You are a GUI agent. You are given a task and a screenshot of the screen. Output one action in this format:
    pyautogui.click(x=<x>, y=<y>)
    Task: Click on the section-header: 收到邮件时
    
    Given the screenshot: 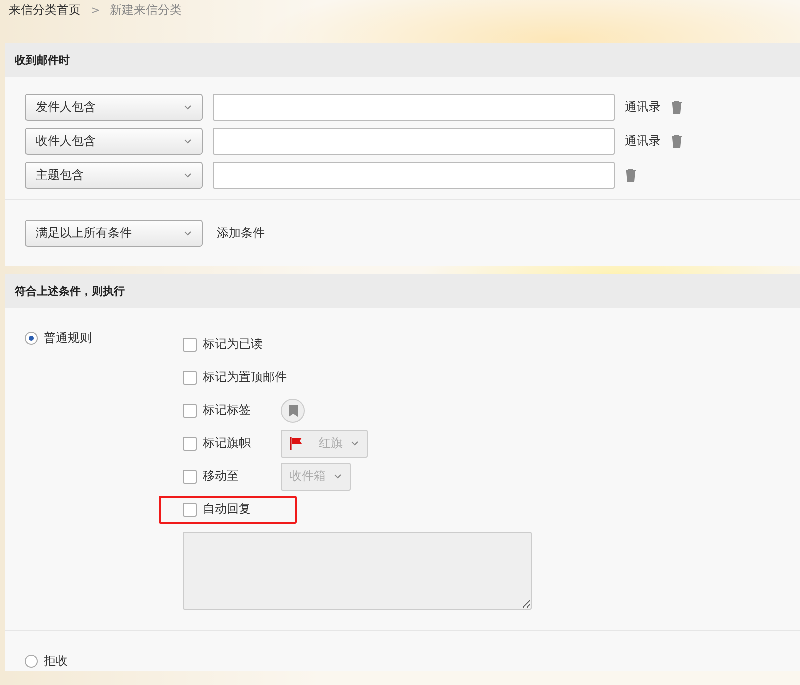 What is the action you would take?
    pyautogui.click(x=402, y=60)
    